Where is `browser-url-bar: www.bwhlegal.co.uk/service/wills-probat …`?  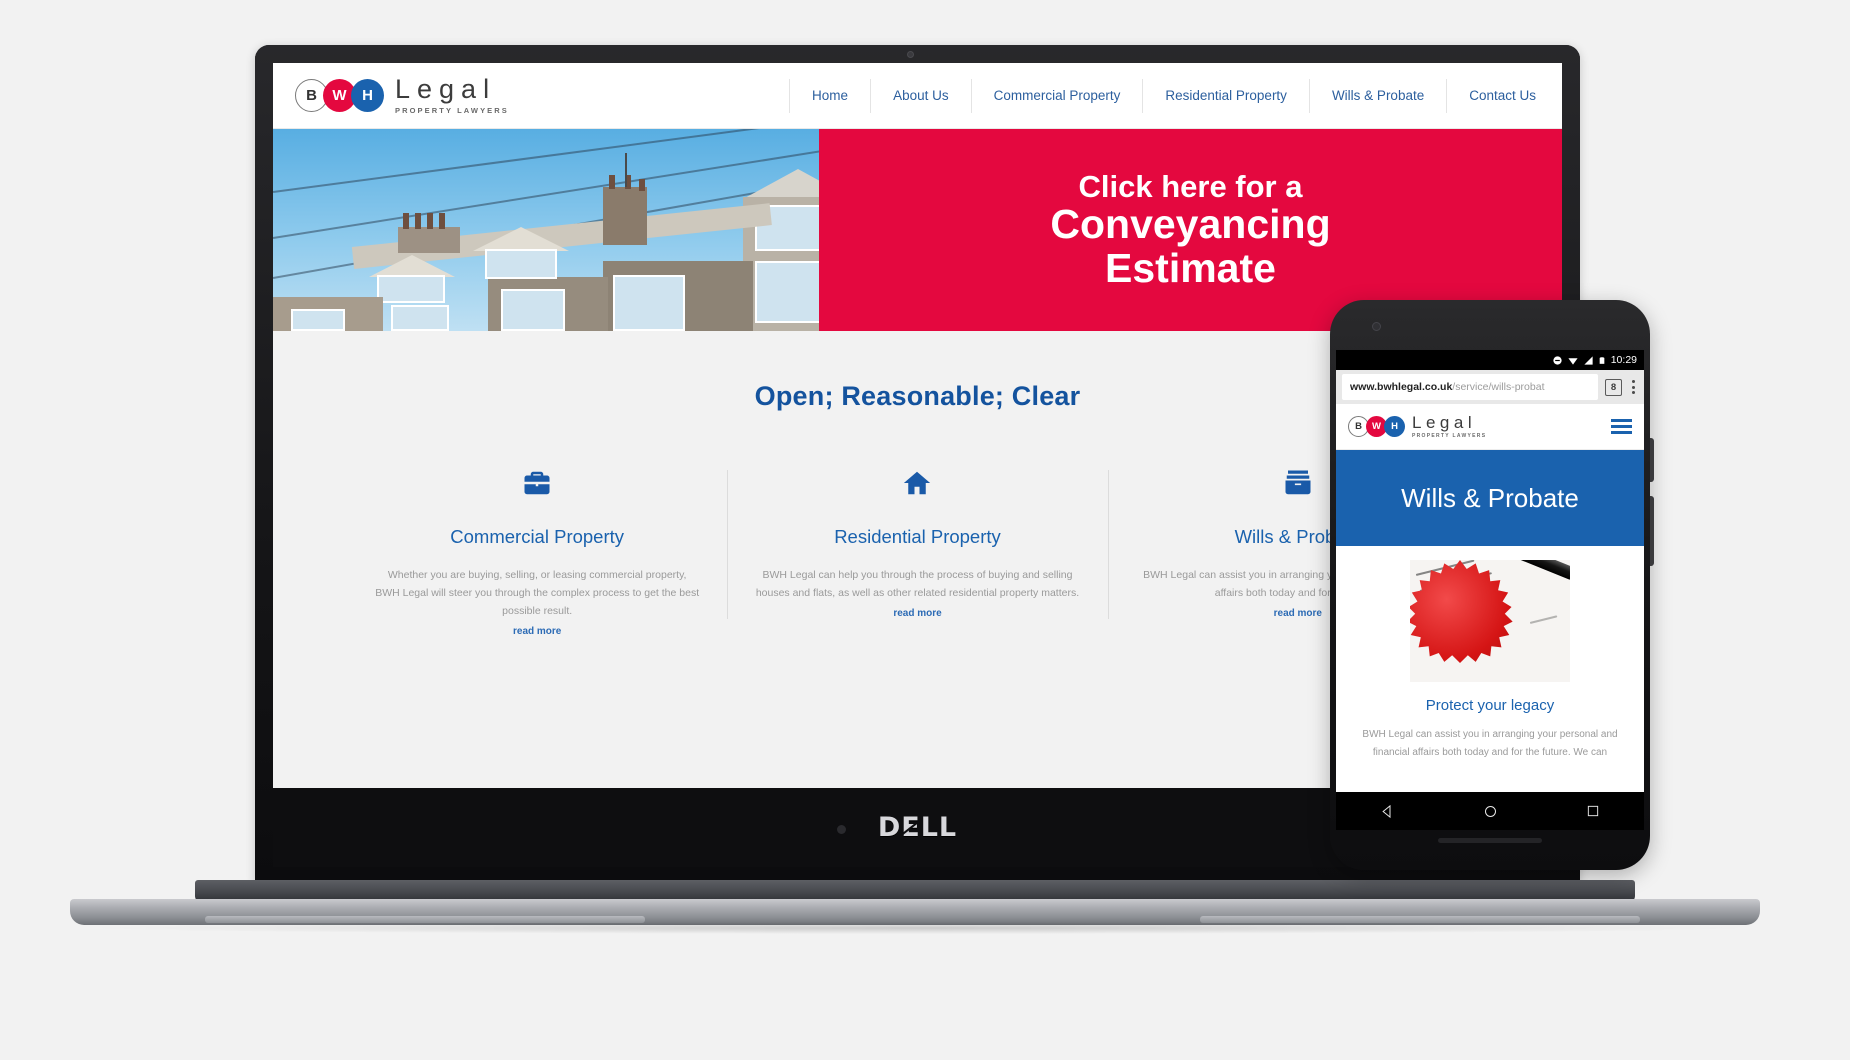
browser-url-bar: www.bwhlegal.co.uk/service/wills-probat … is located at coordinates (1490, 387).